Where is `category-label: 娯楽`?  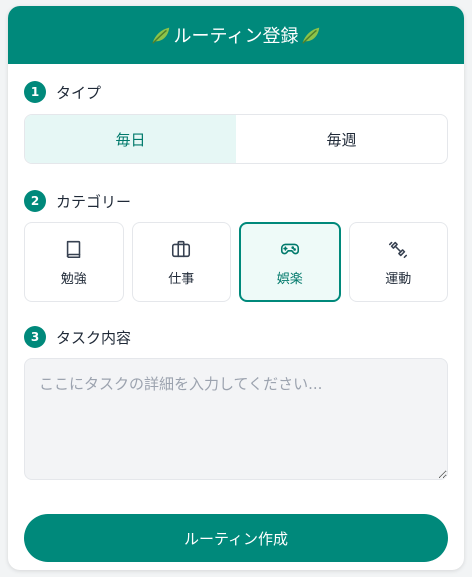 category-label: 娯楽 is located at coordinates (289, 279).